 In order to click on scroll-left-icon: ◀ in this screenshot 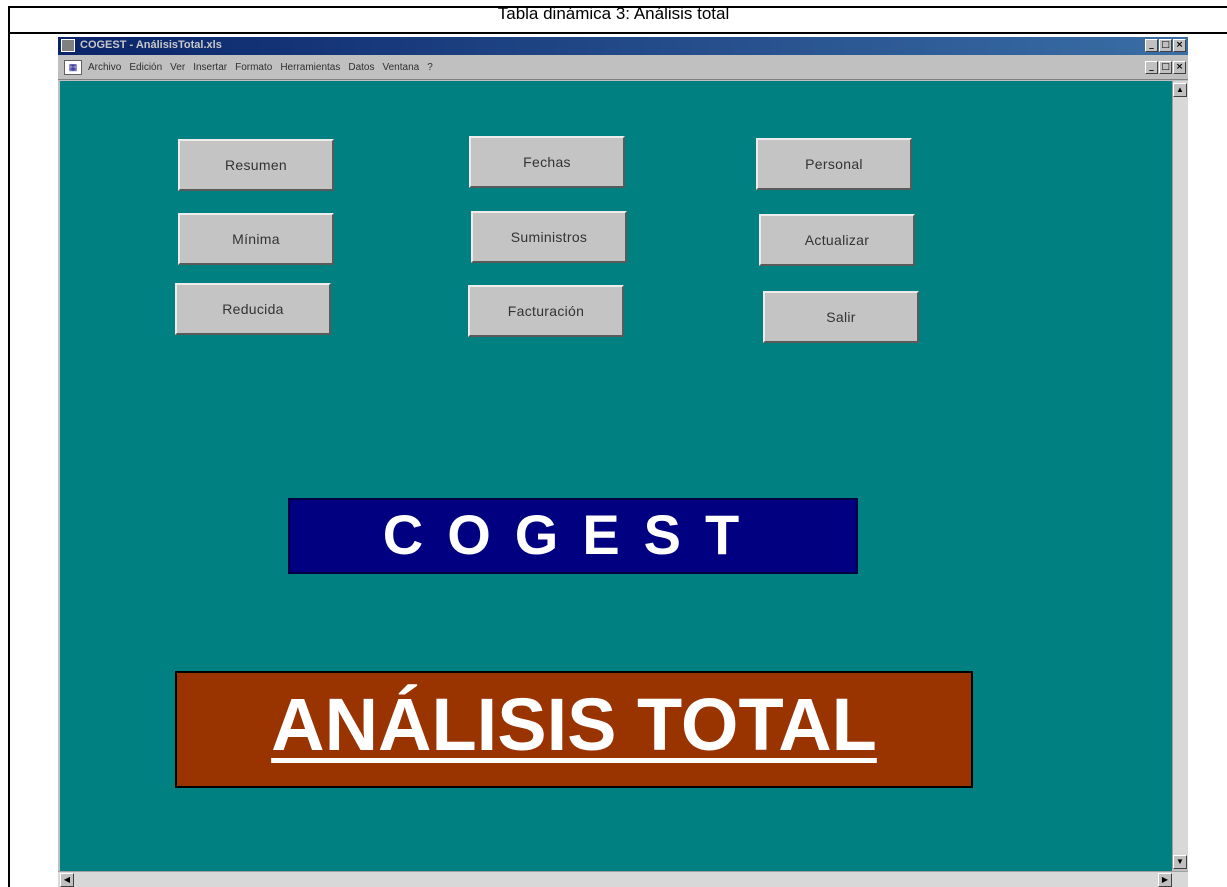, I will do `click(67, 880)`.